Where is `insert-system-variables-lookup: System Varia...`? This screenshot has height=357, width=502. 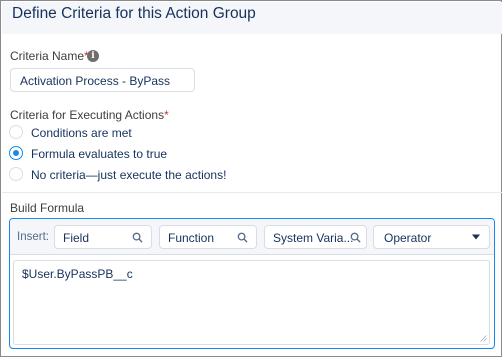 insert-system-variables-lookup: System Varia... is located at coordinates (315, 237).